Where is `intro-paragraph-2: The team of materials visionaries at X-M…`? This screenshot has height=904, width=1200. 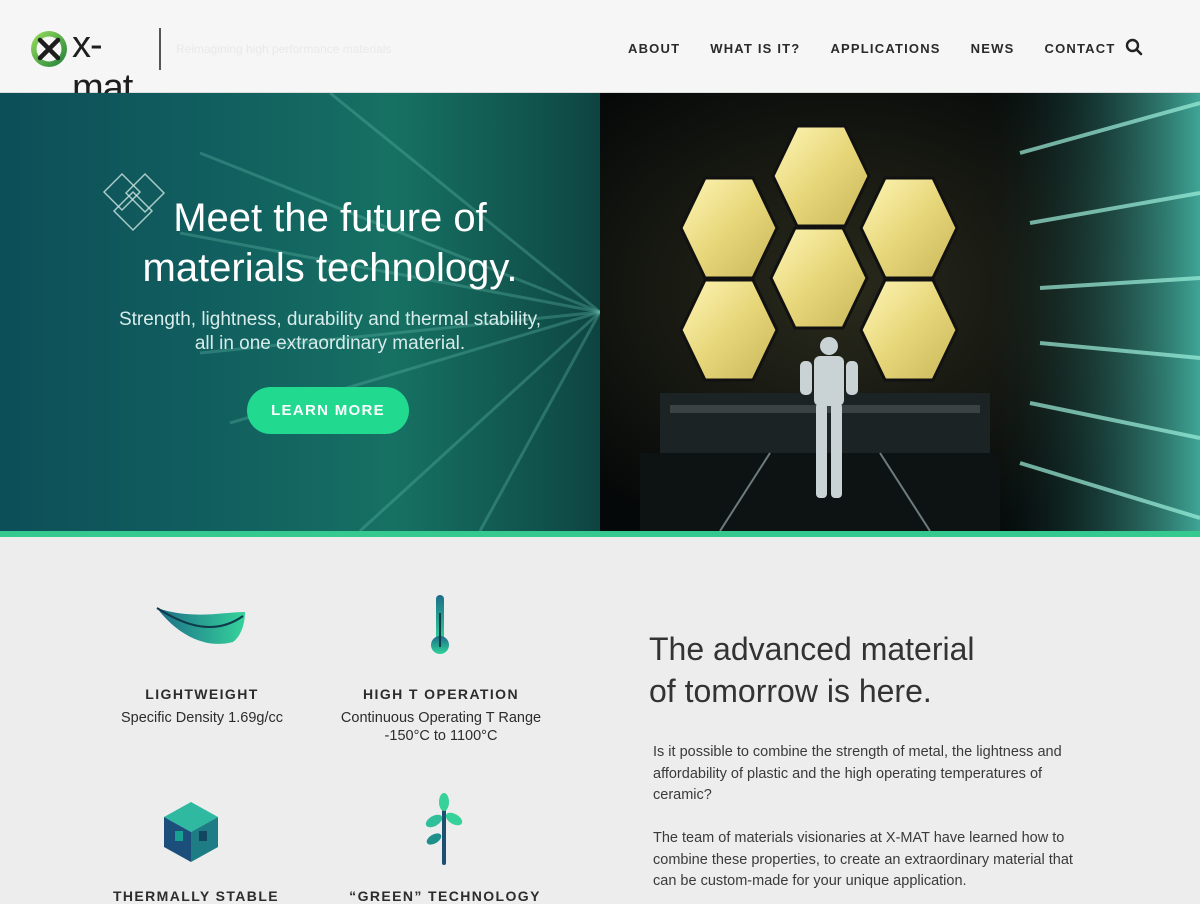 intro-paragraph-2: The team of materials visionaries at X-M… is located at coordinates (863, 859).